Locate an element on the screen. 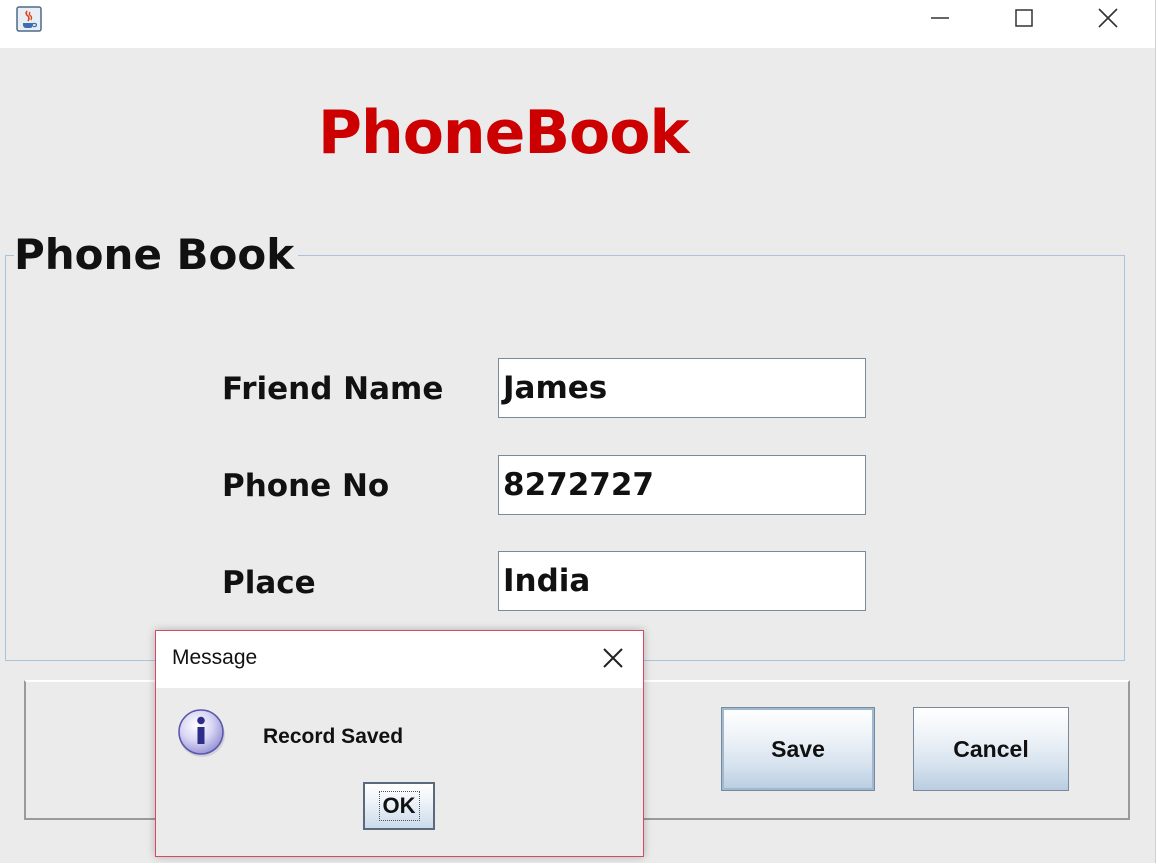  dialog-message: Record Saved is located at coordinates (333, 736).